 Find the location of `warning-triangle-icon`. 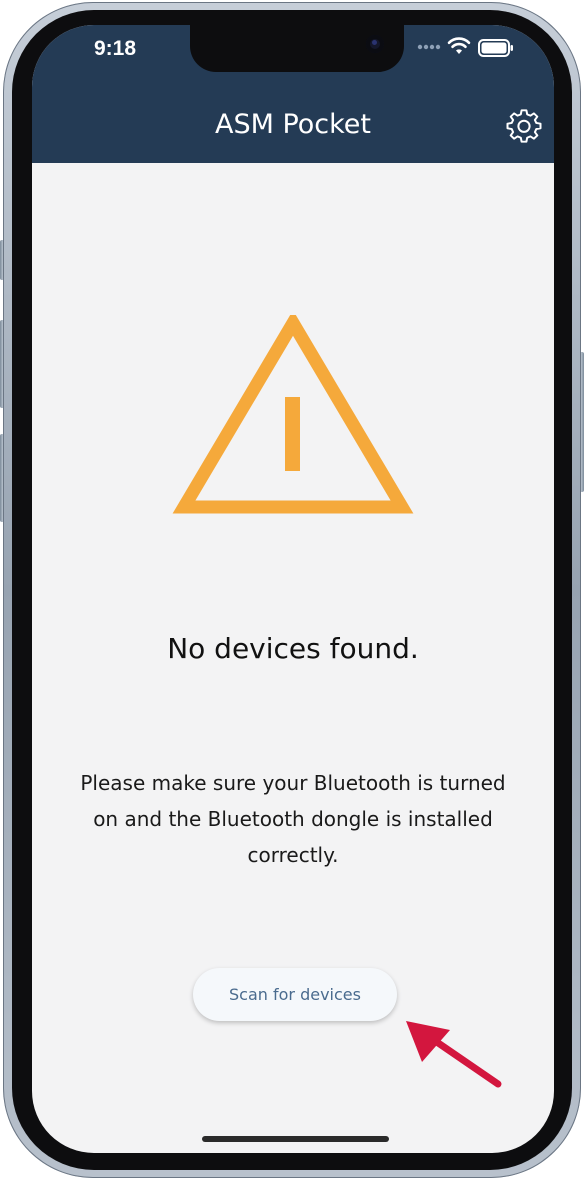

warning-triangle-icon is located at coordinates (293, 414).